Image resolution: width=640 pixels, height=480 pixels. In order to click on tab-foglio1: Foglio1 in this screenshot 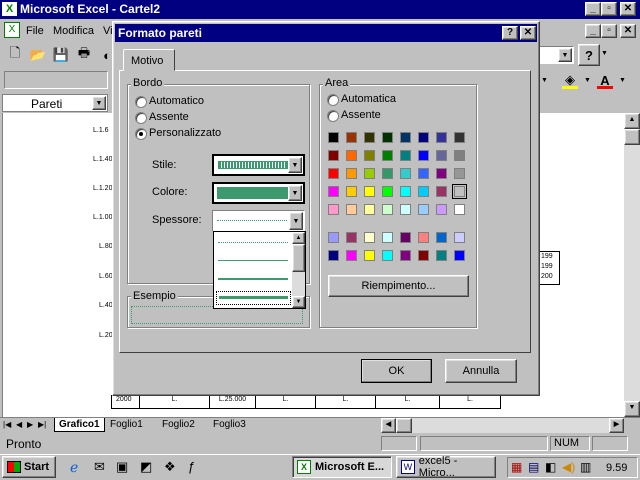, I will do `click(126, 425)`.